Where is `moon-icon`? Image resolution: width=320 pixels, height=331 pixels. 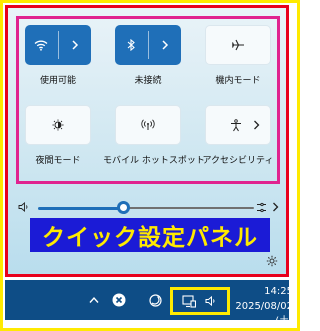 moon-icon is located at coordinates (155, 300).